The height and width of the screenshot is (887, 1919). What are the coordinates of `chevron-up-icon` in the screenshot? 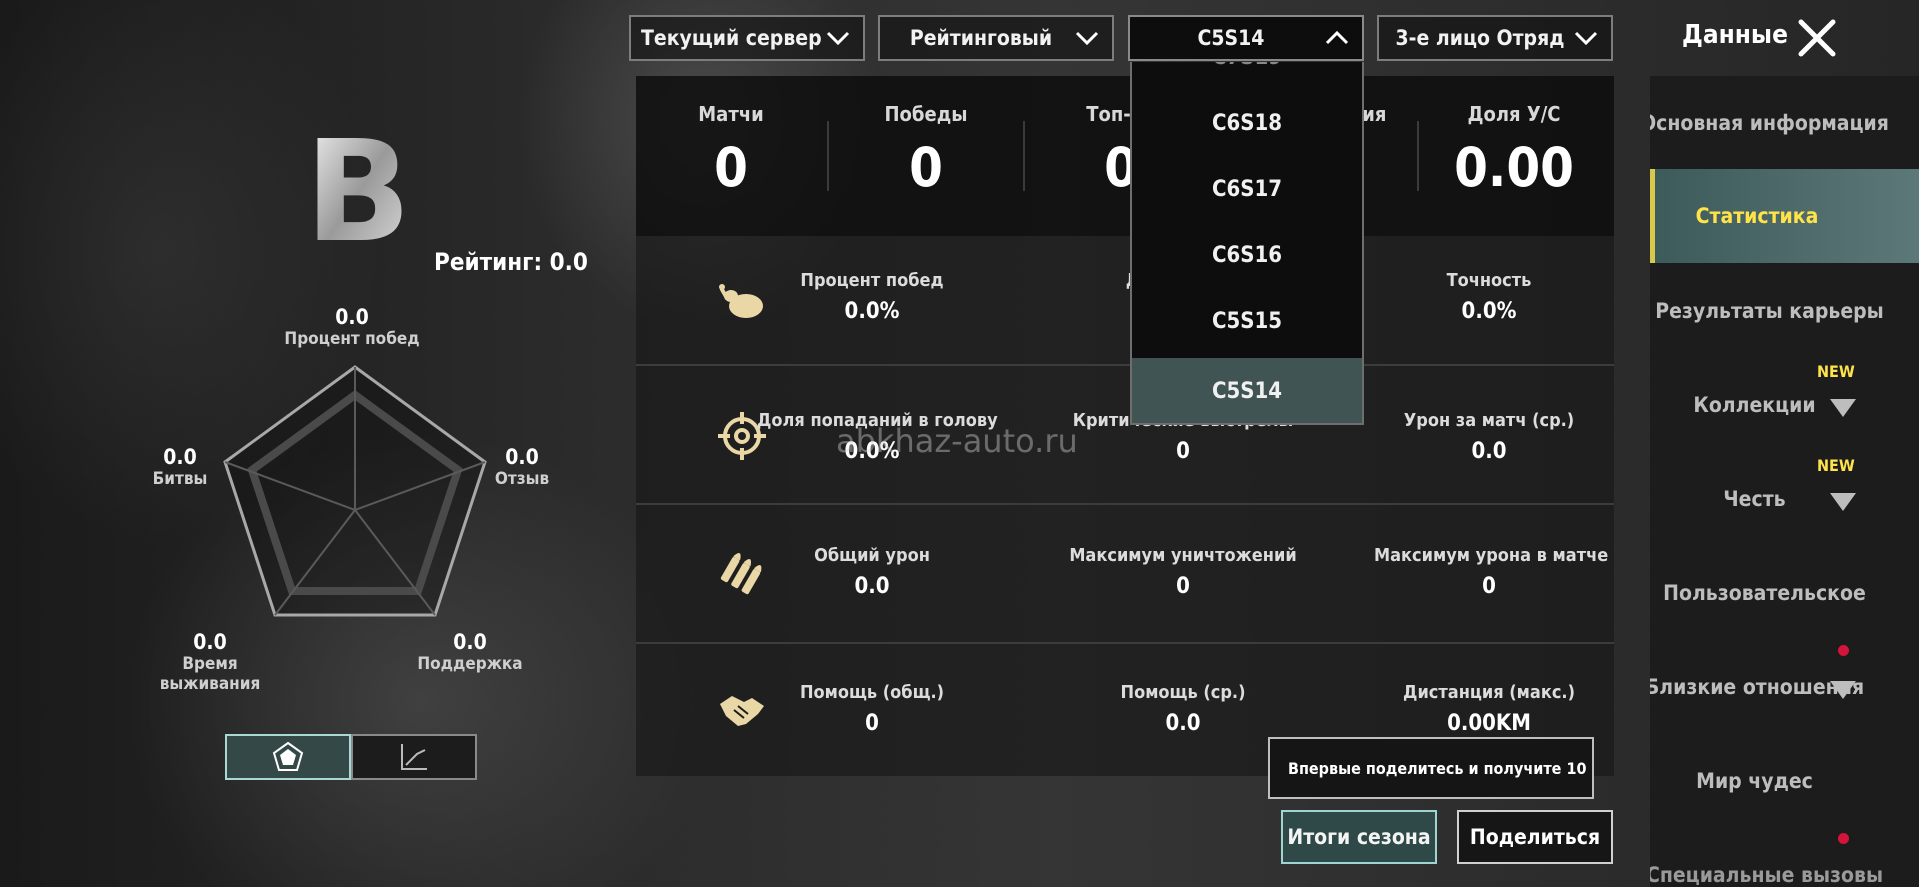 It's located at (1337, 37).